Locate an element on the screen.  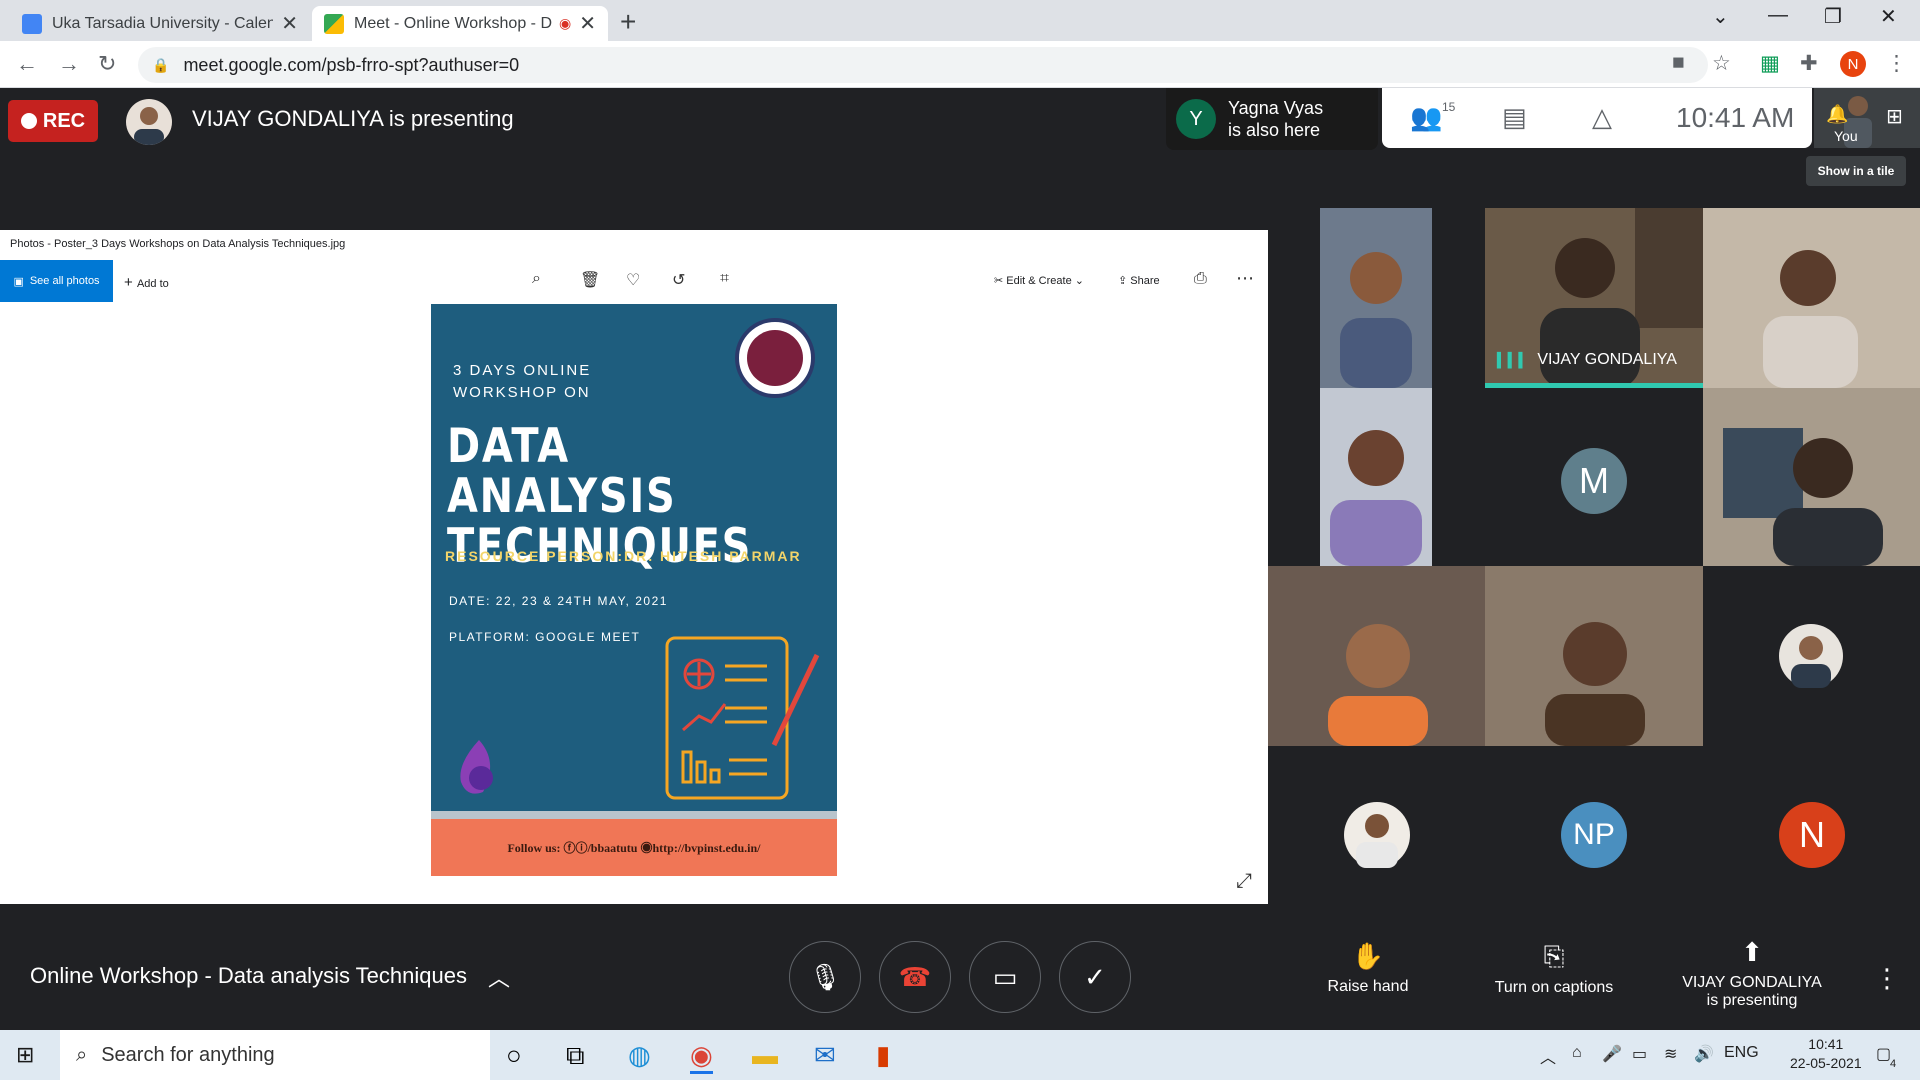
university-logo is located at coordinates (476, 767).